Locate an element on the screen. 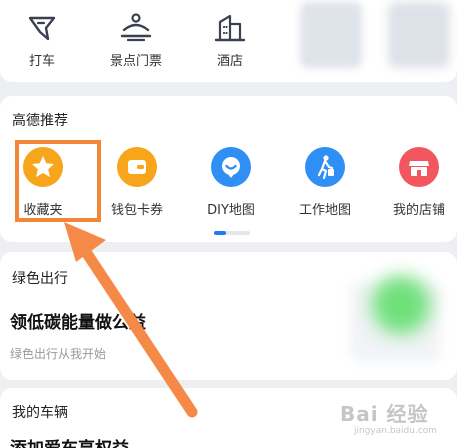  hotel-building-icon is located at coordinates (230, 28).